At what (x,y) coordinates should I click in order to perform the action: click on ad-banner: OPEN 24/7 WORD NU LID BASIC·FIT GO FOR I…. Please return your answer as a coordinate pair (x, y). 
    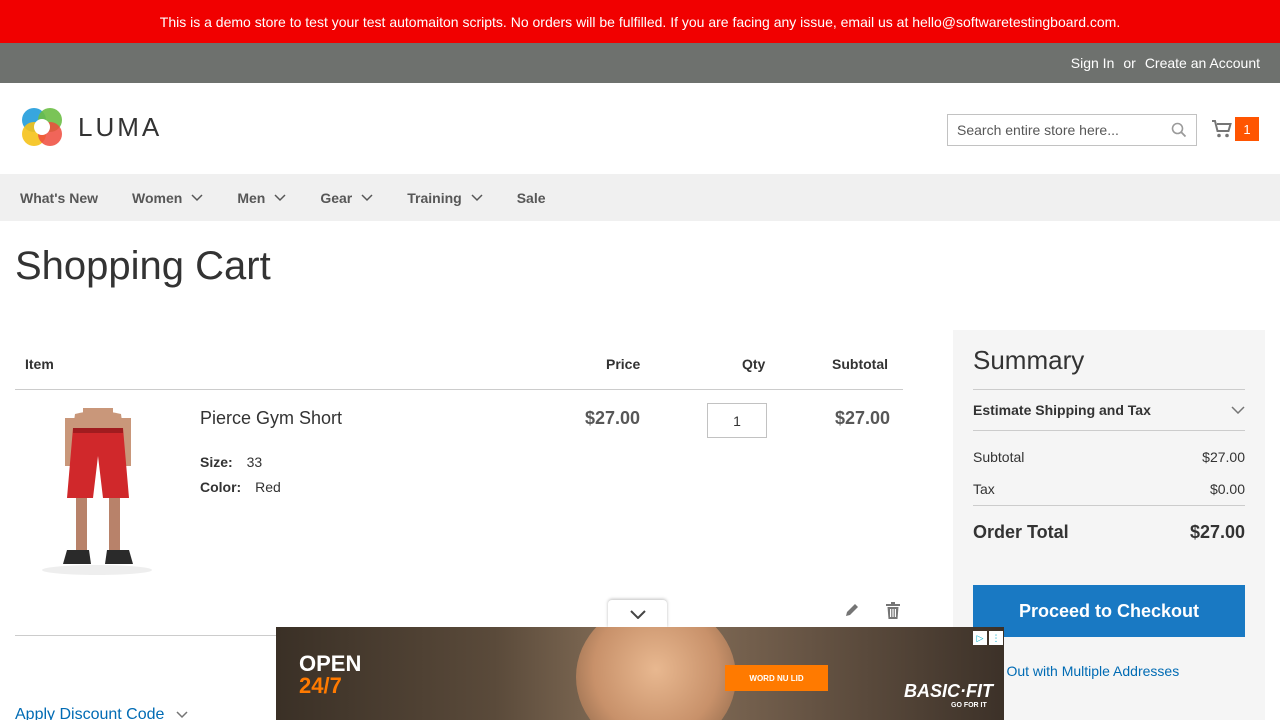
    Looking at the image, I should click on (640, 673).